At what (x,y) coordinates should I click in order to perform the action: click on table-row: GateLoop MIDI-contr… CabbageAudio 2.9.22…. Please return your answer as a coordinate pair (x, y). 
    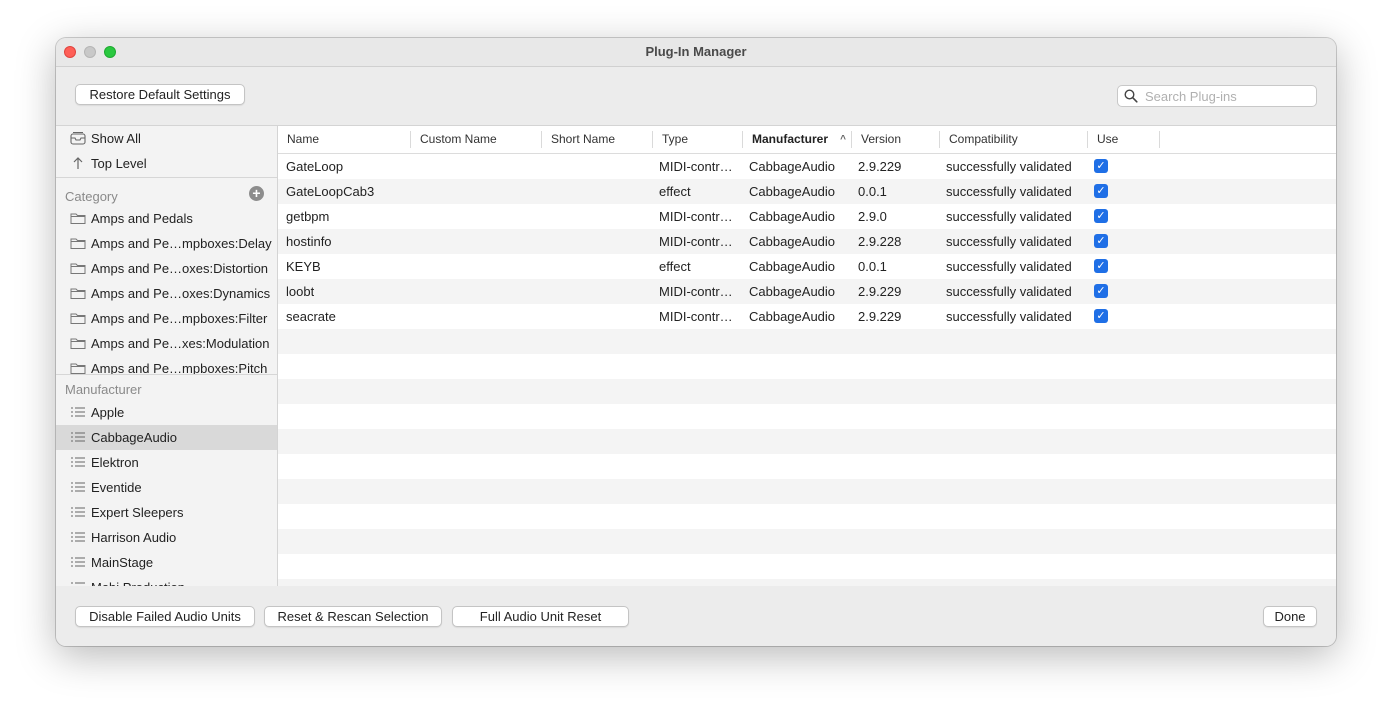
    Looking at the image, I should click on (807, 166).